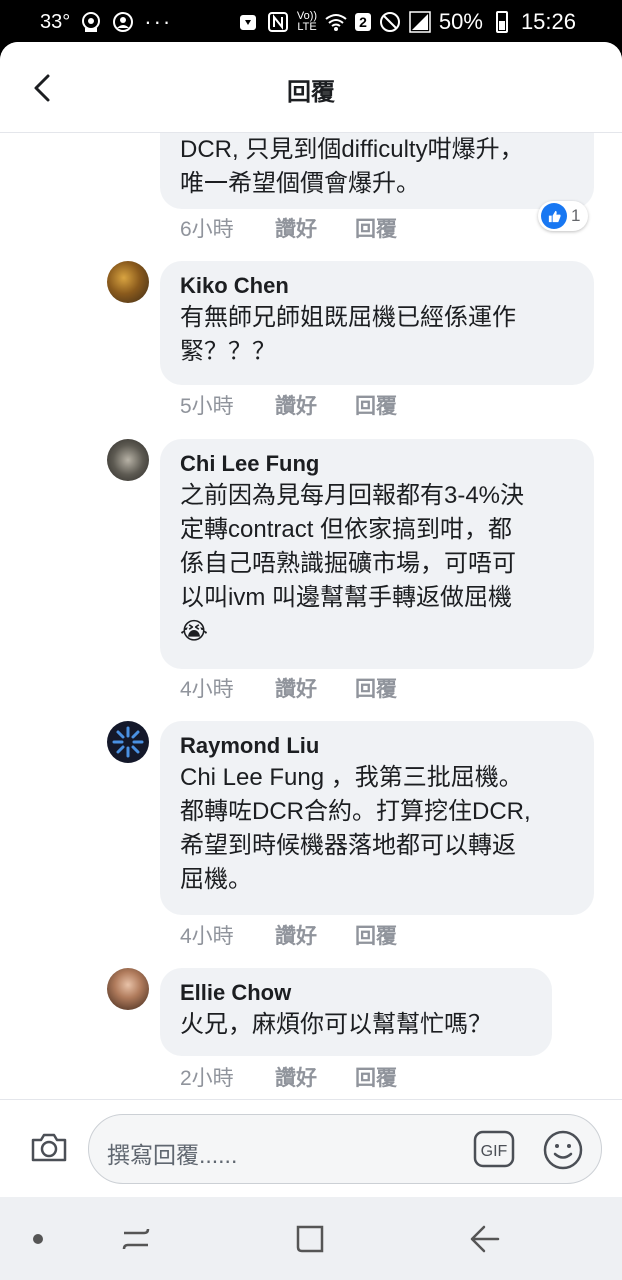 This screenshot has width=622, height=1280. I want to click on page-title: 回覆, so click(311, 92).